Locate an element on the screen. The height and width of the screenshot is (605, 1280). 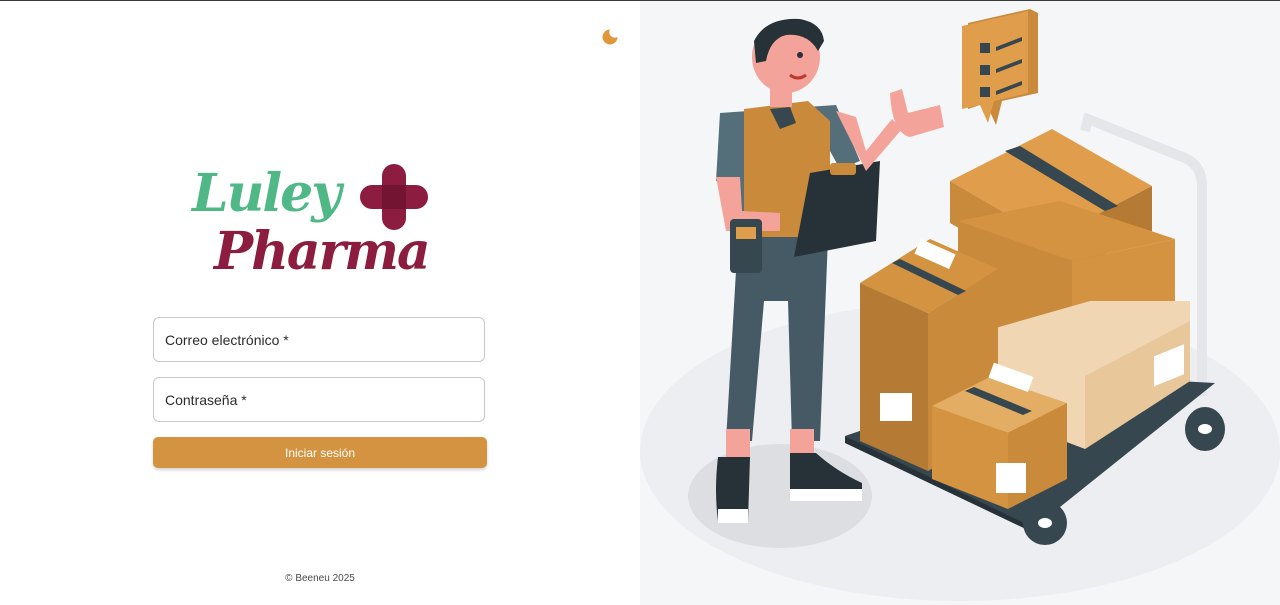
logo-word-luley: Luley is located at coordinates (266, 193).